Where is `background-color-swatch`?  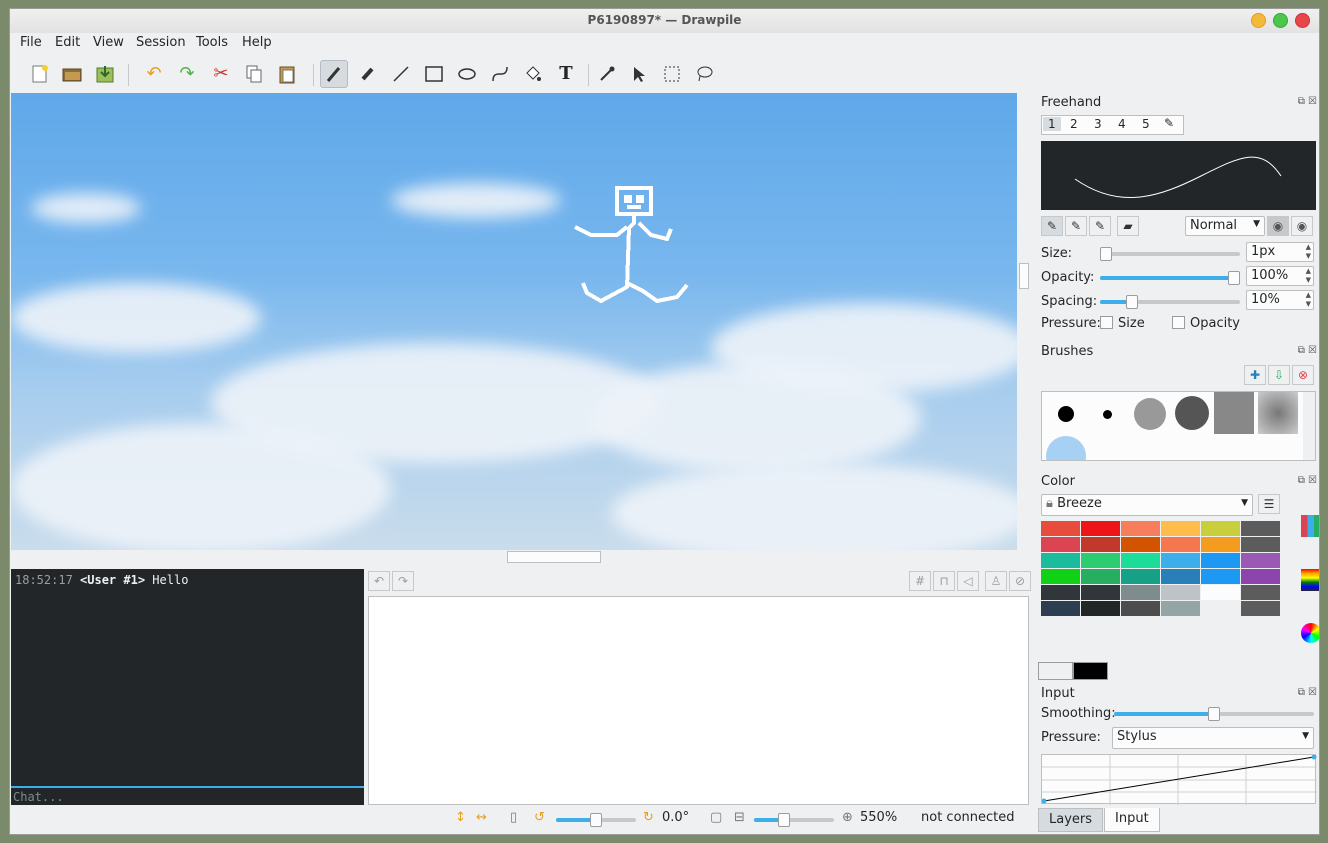
background-color-swatch is located at coordinates (1055, 671).